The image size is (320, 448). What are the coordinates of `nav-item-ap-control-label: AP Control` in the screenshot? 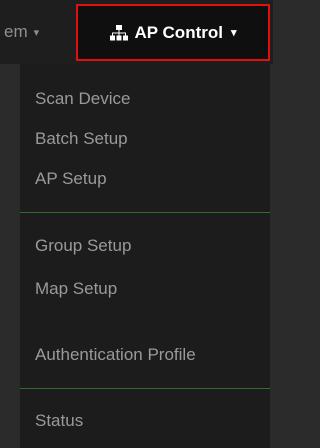 It's located at (178, 32).